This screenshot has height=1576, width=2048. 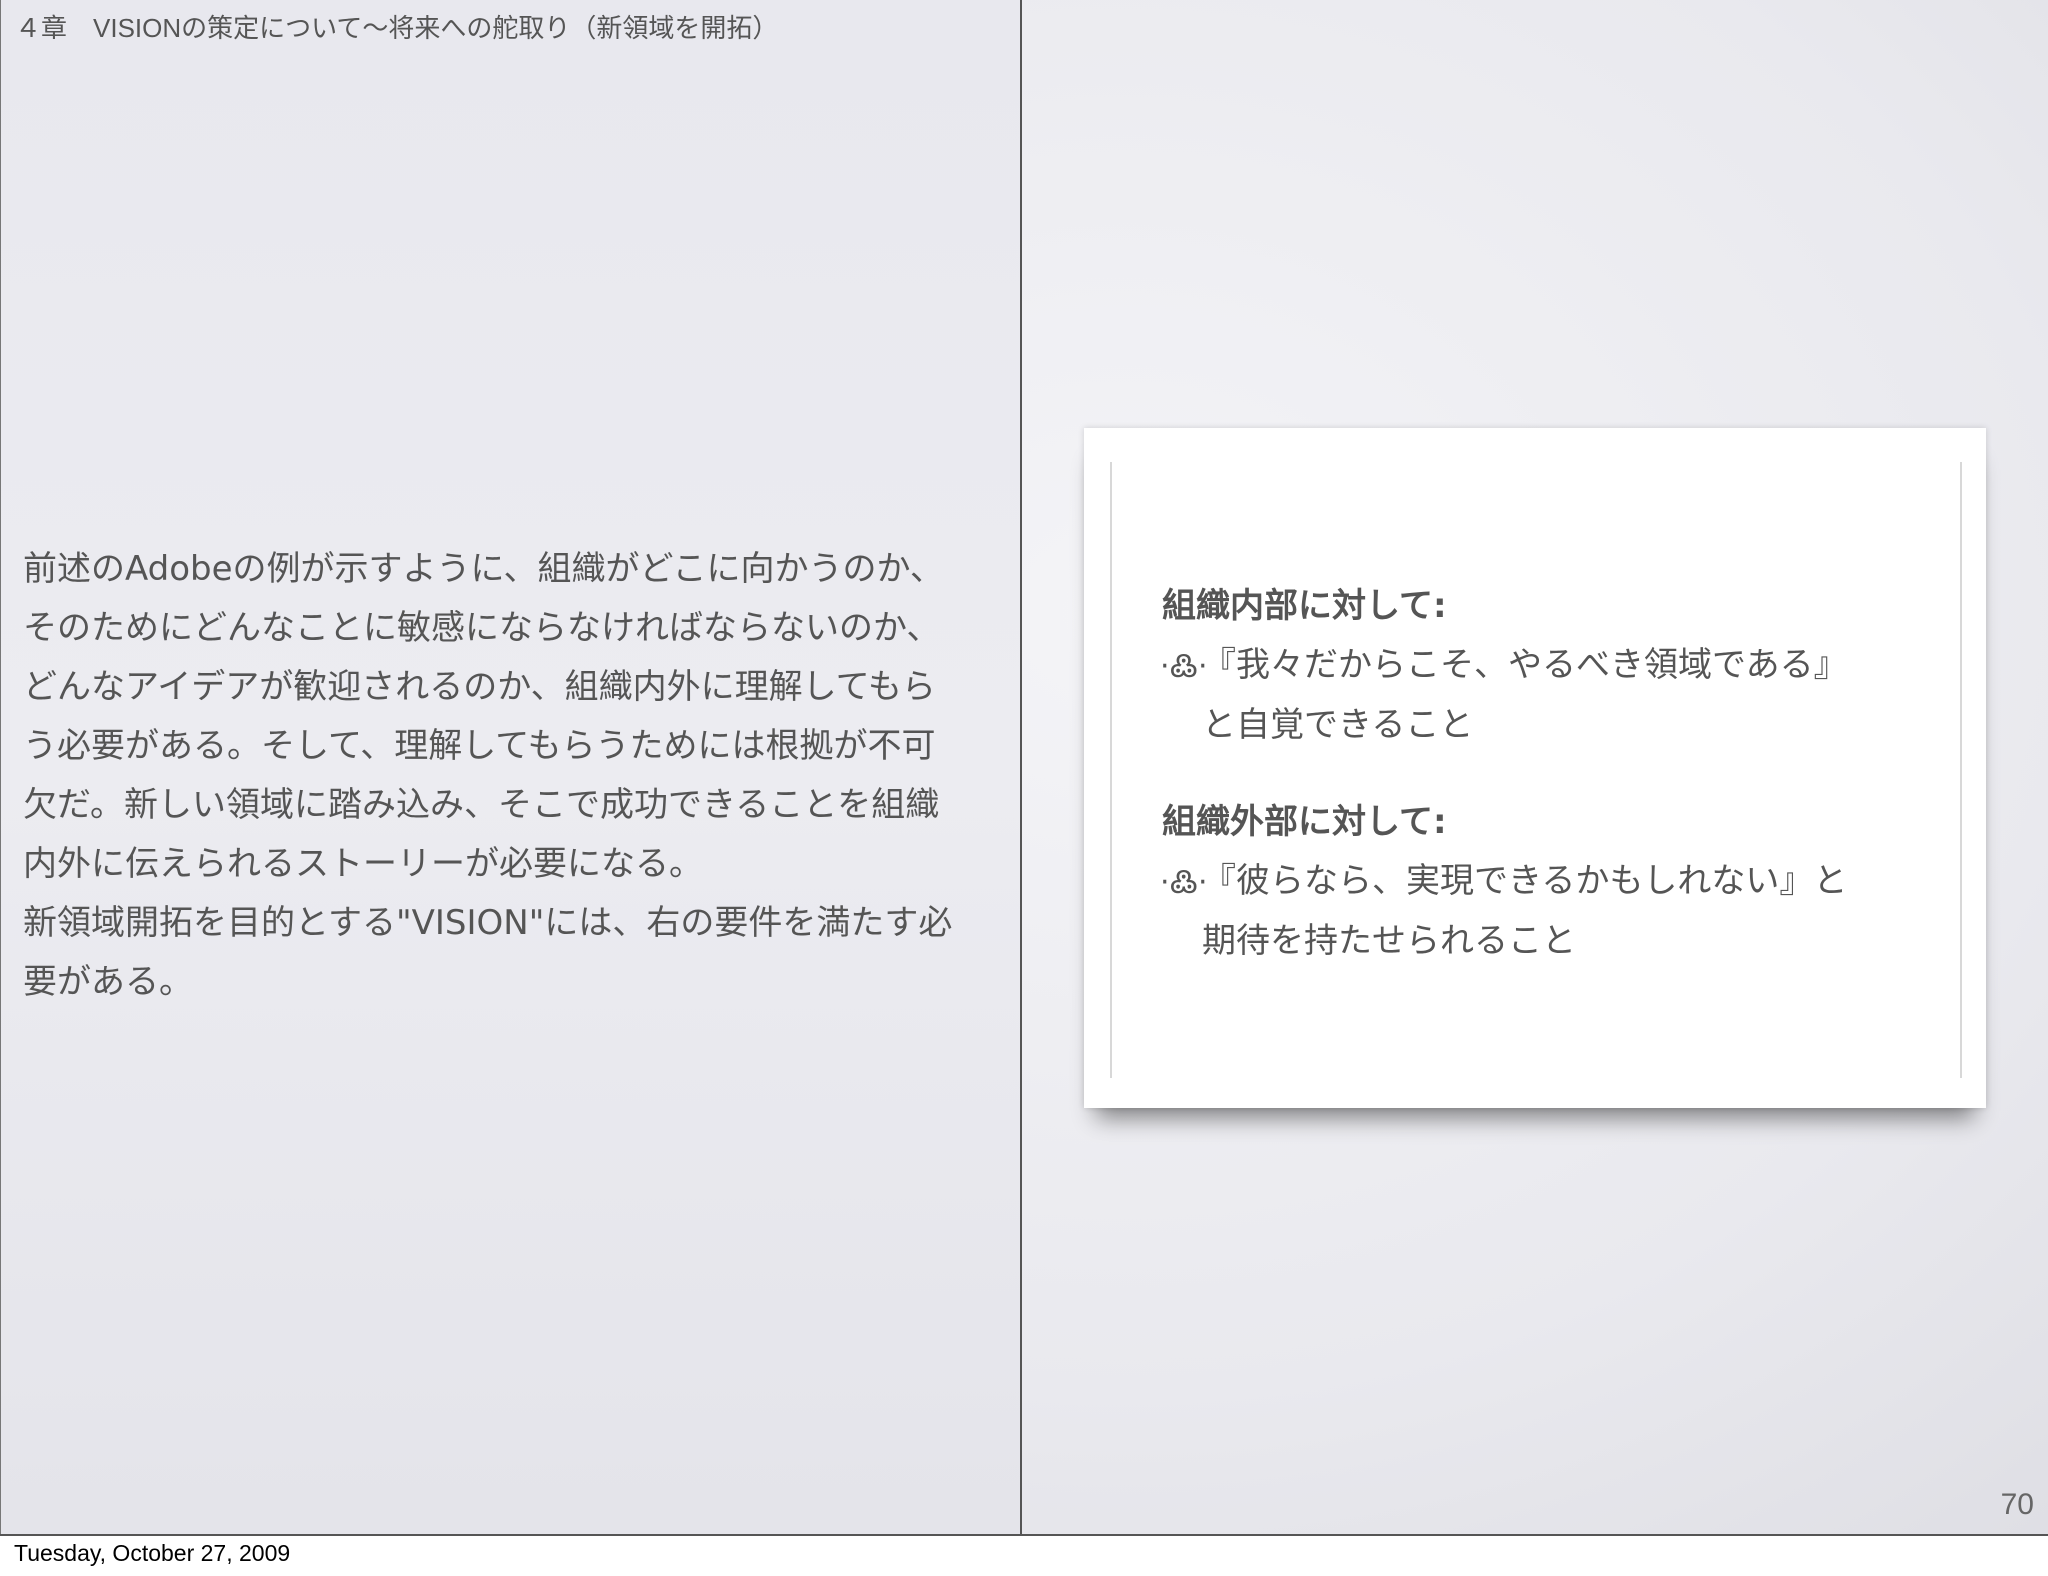 I want to click on paragraph-line: 要がある。, so click(x=108, y=982).